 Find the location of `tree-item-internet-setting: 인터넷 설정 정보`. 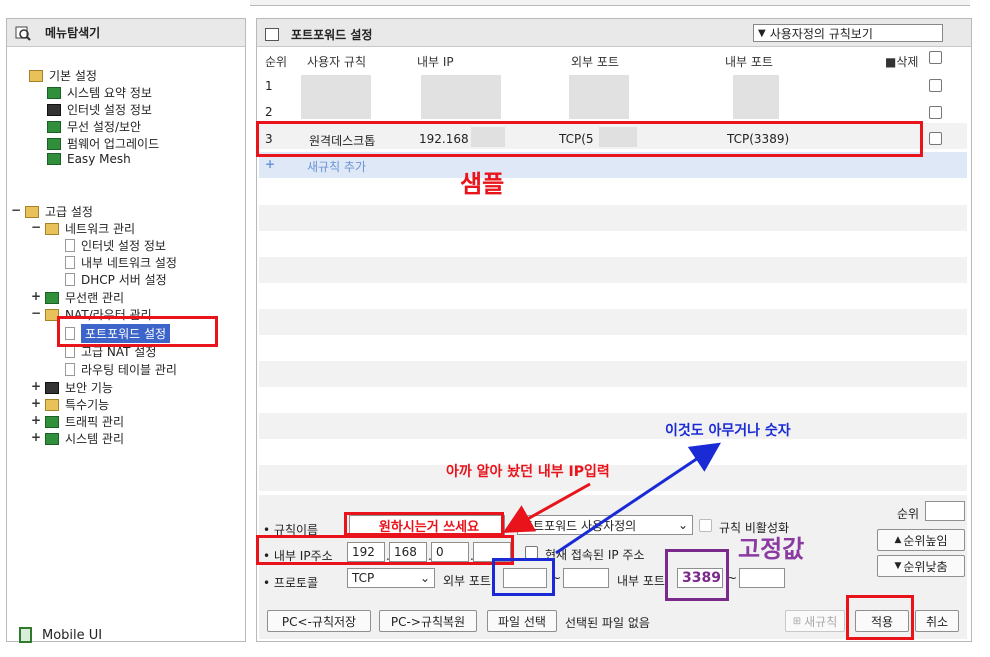

tree-item-internet-setting: 인터넷 설정 정보 is located at coordinates (115, 245).